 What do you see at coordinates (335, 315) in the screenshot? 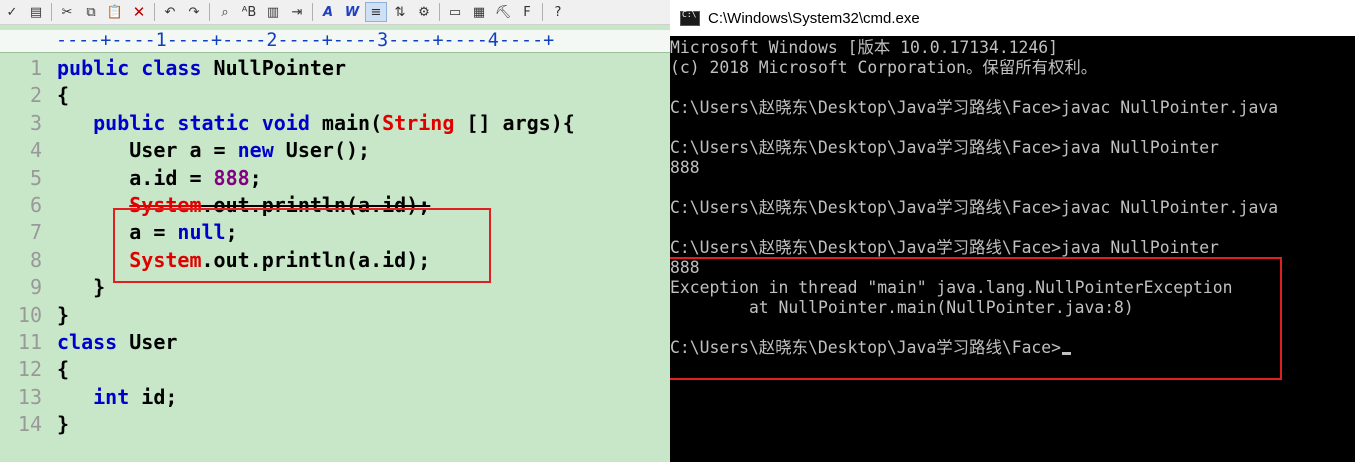
I see `code-line: 10}` at bounding box center [335, 315].